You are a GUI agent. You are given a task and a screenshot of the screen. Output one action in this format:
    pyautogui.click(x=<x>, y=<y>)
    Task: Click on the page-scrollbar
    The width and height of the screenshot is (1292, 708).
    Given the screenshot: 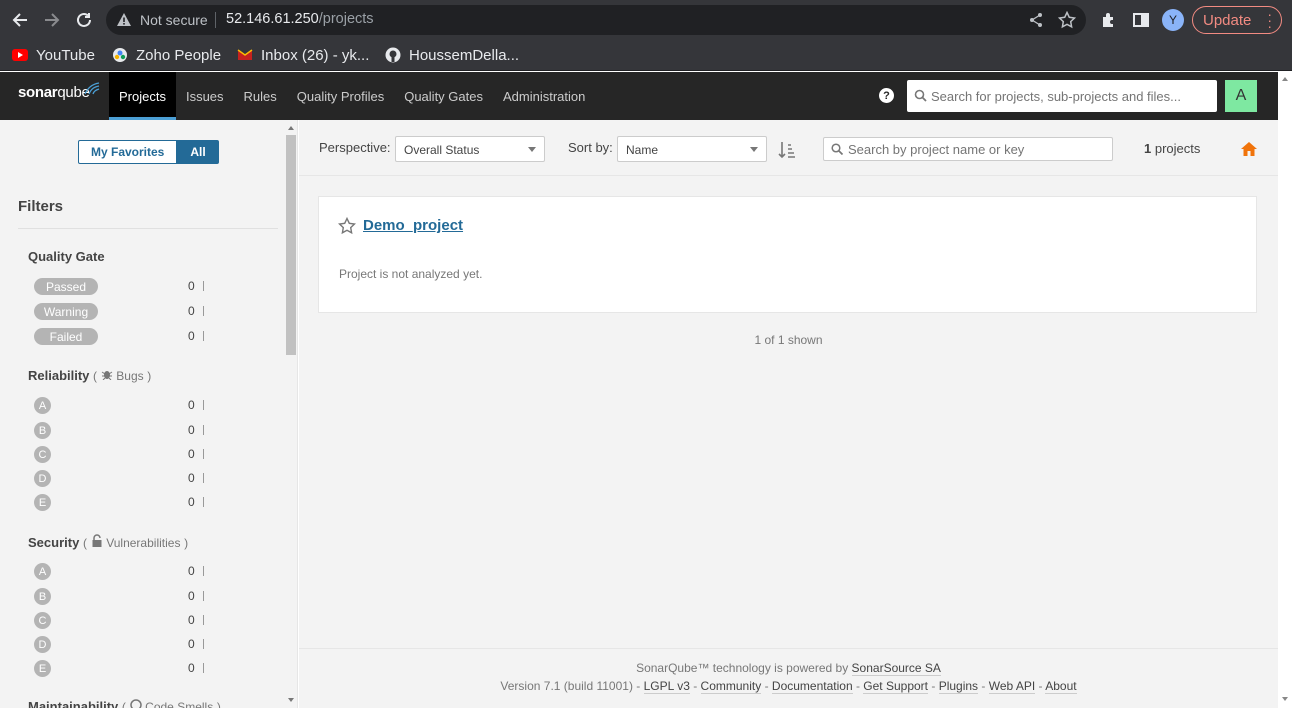 What is the action you would take?
    pyautogui.click(x=1285, y=390)
    